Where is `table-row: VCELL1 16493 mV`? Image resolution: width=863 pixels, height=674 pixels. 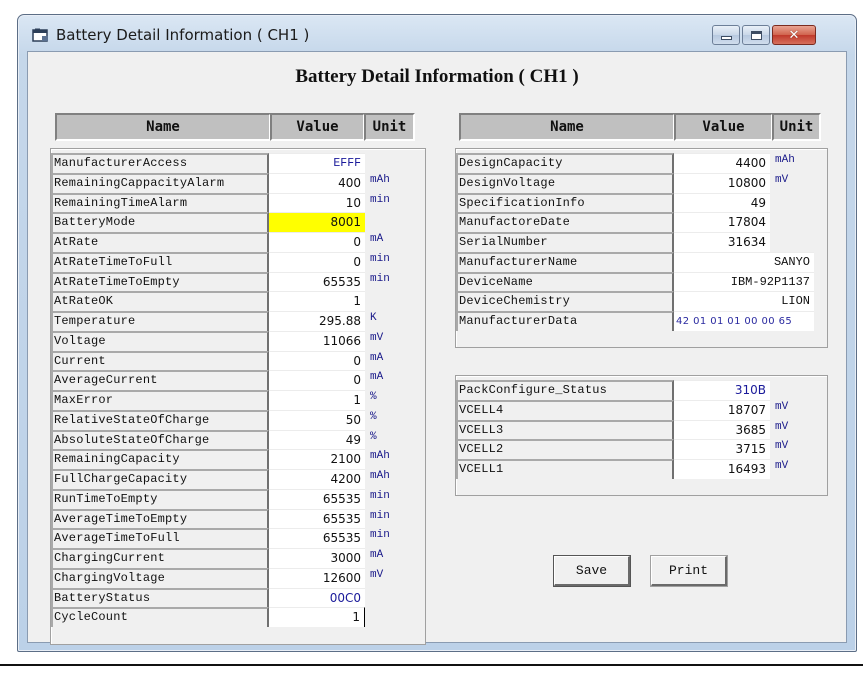 table-row: VCELL1 16493 mV is located at coordinates (641, 469).